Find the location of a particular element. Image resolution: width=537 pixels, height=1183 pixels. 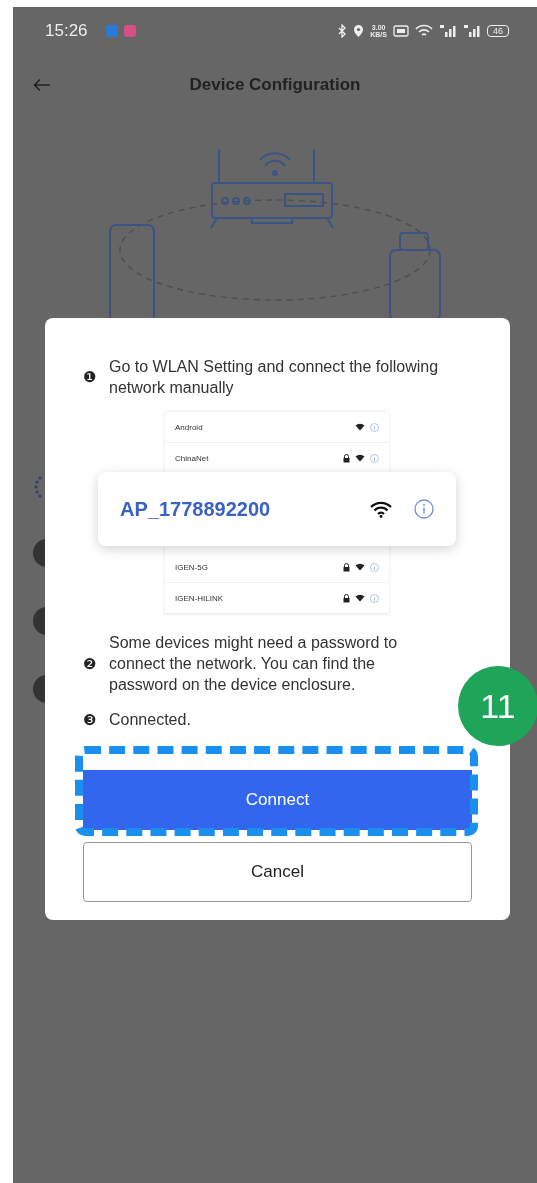

step-text: Go to WLAN Setting and connect the following network manually is located at coordinates (274, 377).